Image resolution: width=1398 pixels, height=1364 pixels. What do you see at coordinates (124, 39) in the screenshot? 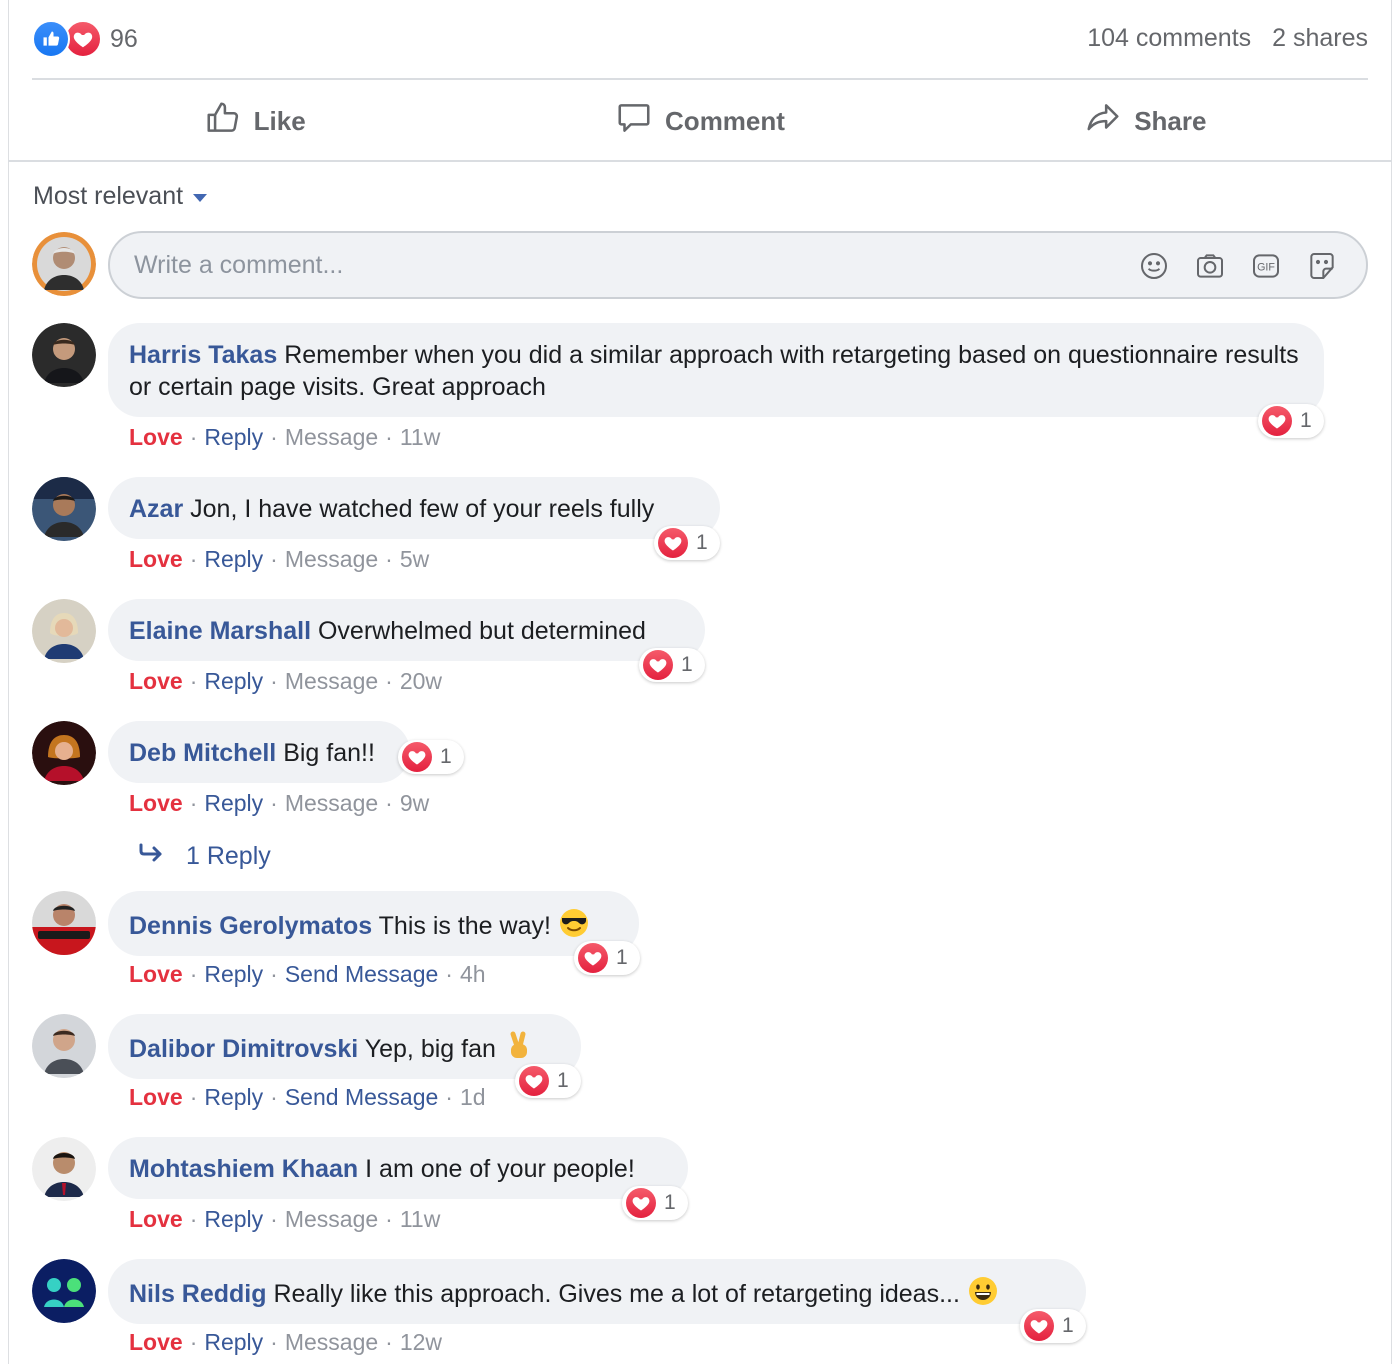
I see `reaction-count: 96` at bounding box center [124, 39].